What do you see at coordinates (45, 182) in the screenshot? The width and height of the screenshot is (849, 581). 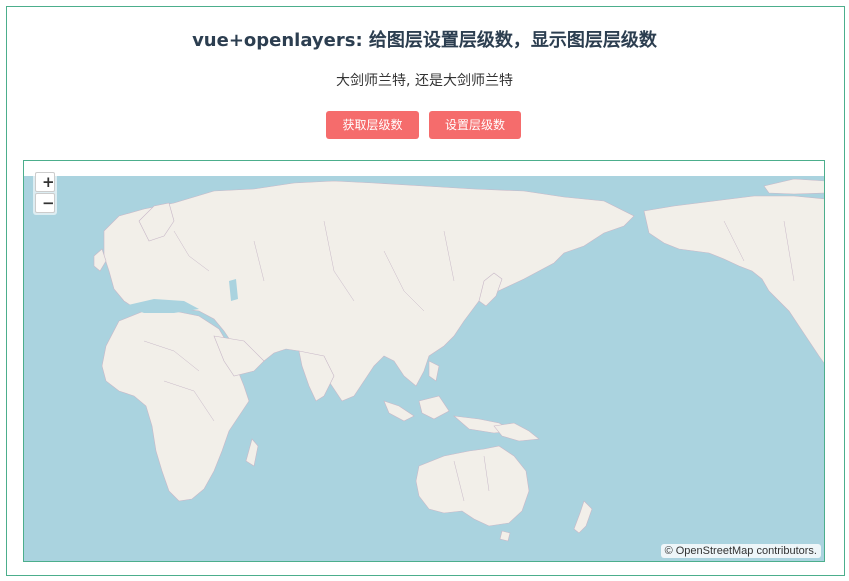 I see `zoom-in-button: +` at bounding box center [45, 182].